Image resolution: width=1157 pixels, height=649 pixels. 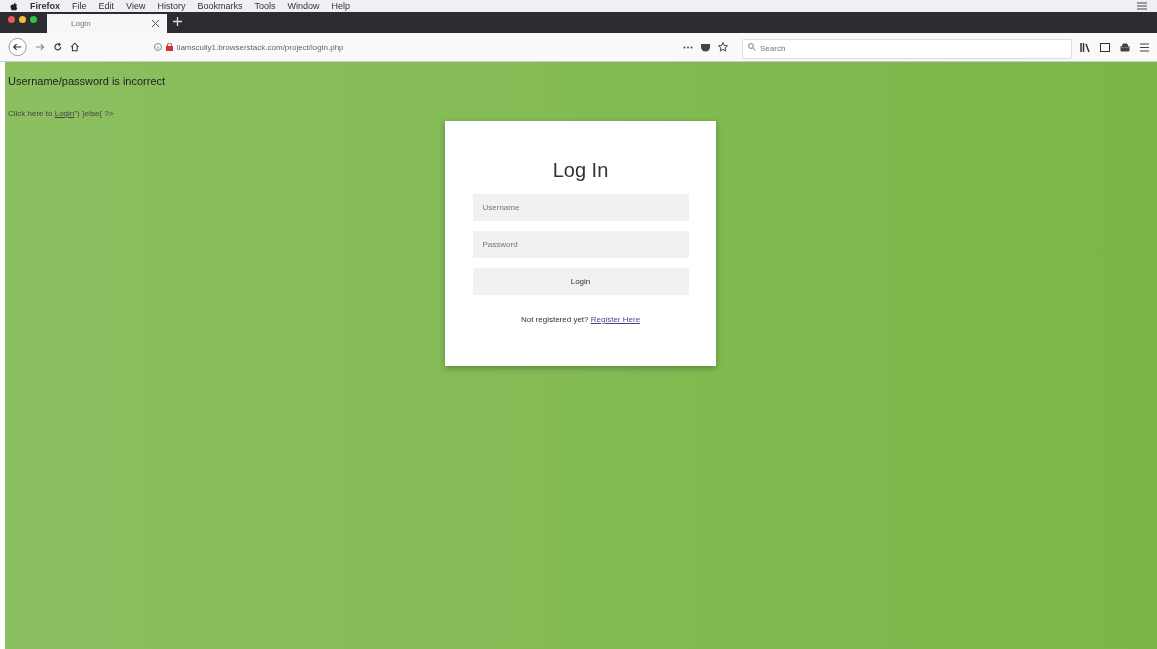 What do you see at coordinates (14, 6) in the screenshot?
I see `apple-icon` at bounding box center [14, 6].